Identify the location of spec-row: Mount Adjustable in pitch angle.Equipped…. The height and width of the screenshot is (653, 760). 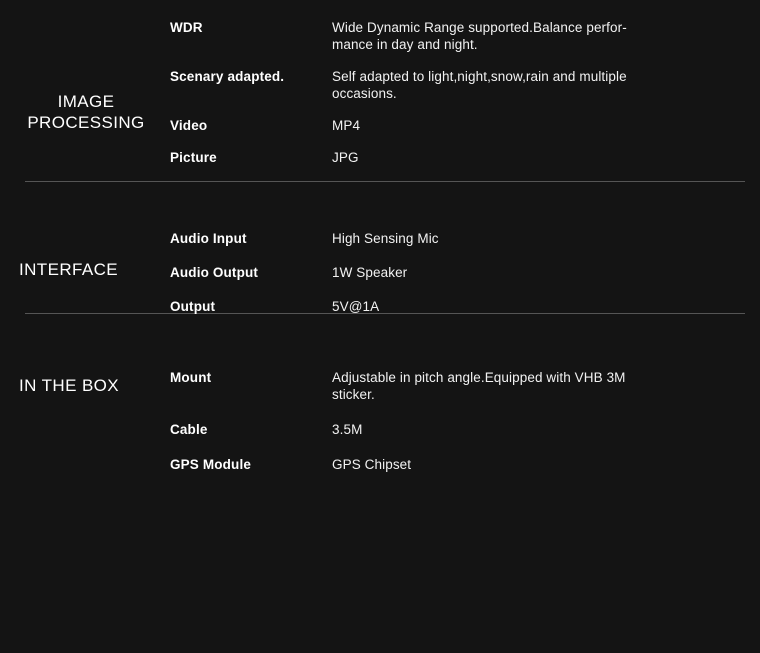
(465, 386).